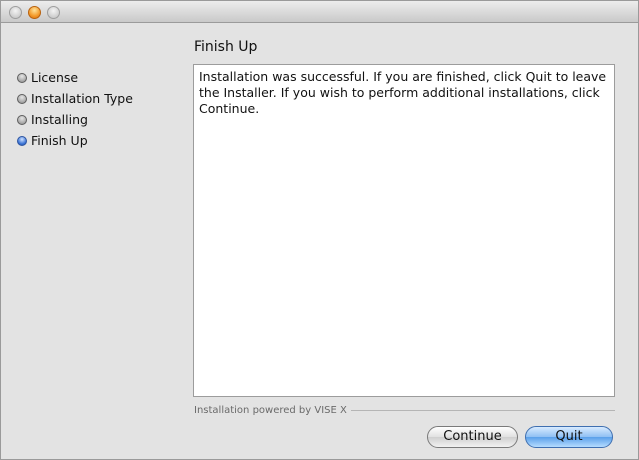 Image resolution: width=639 pixels, height=460 pixels. Describe the element at coordinates (53, 12) in the screenshot. I see `zoom-button` at that location.